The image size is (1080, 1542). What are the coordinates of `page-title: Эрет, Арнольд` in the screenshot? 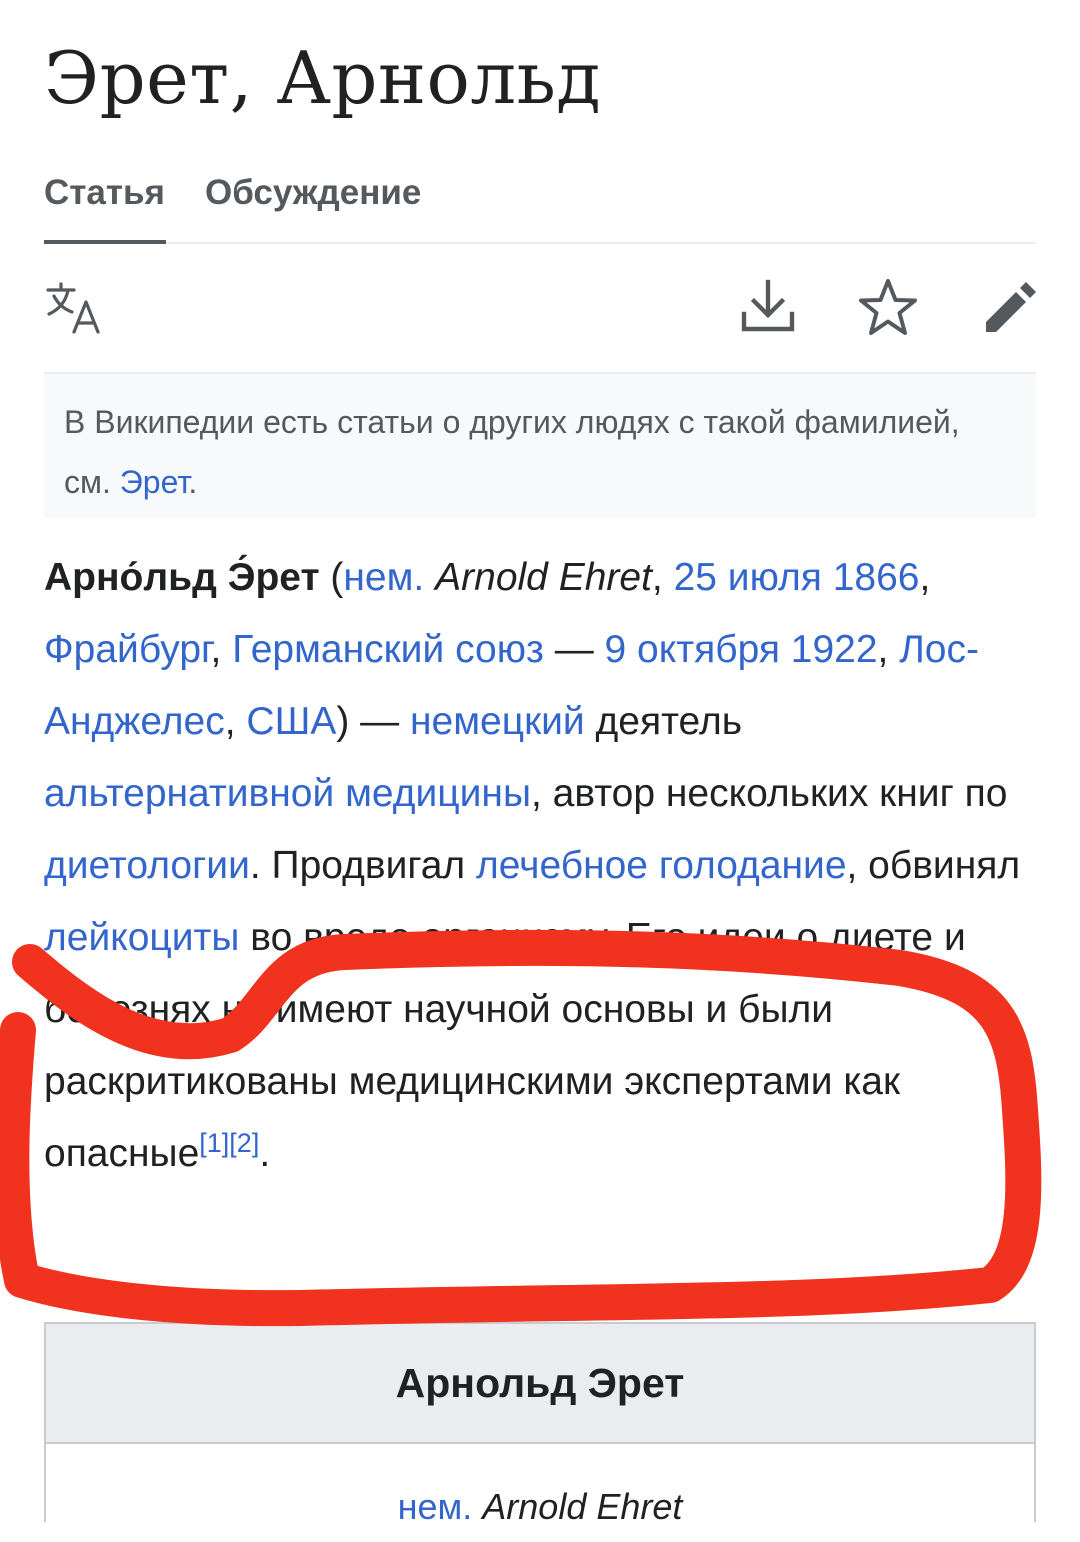 It's located at (323, 78).